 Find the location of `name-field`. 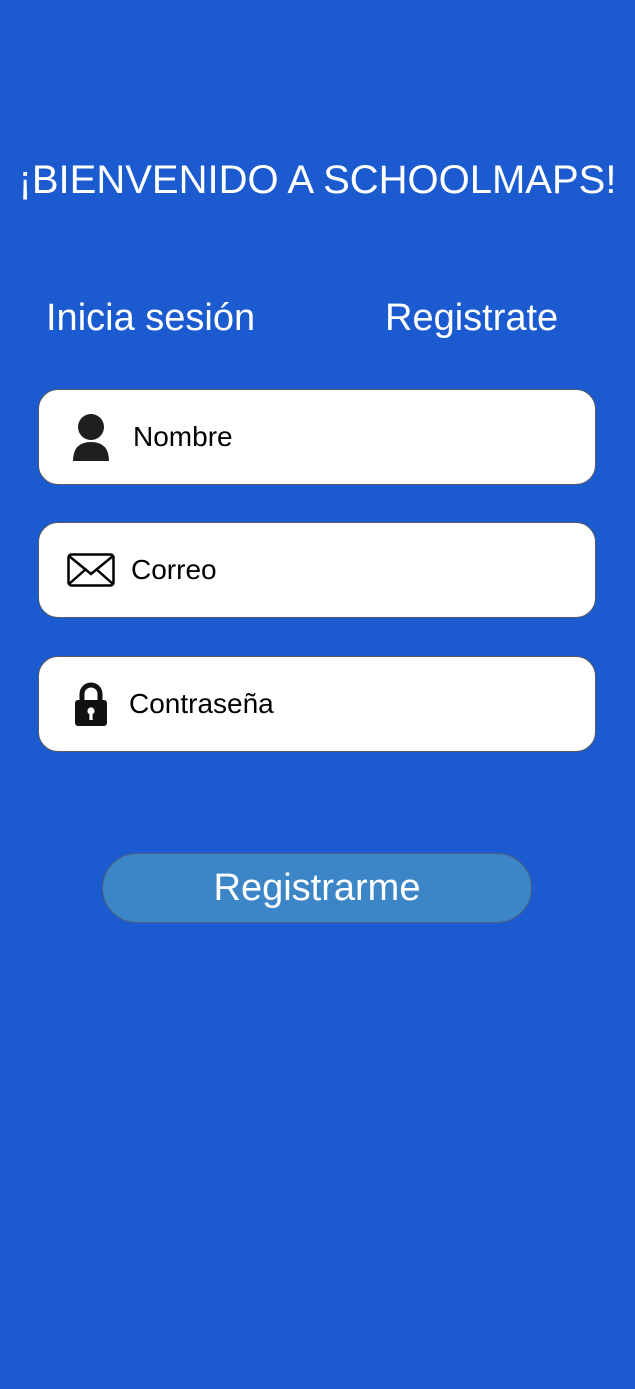

name-field is located at coordinates (317, 437).